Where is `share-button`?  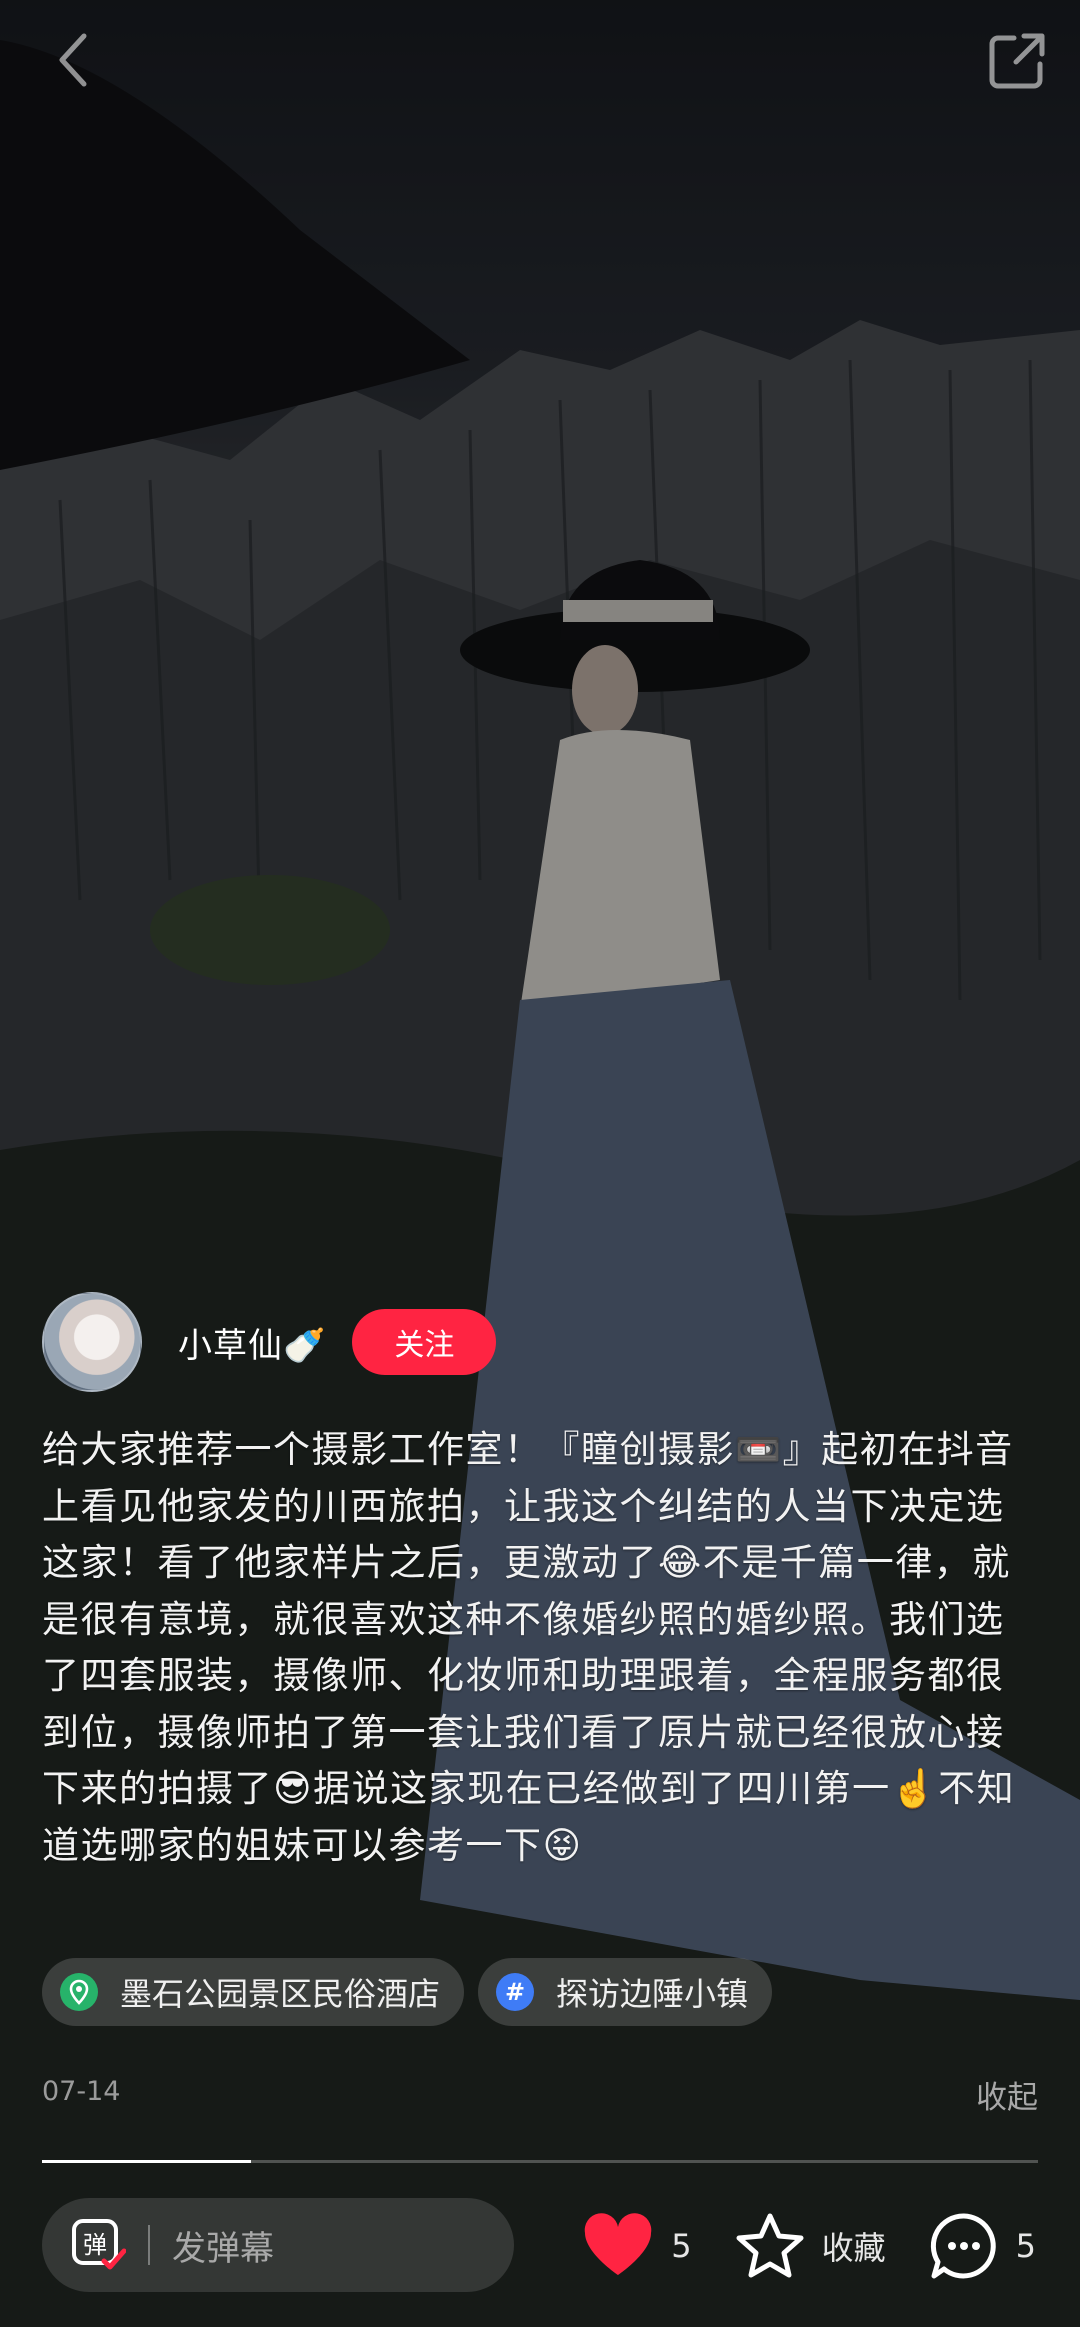 share-button is located at coordinates (1017, 61).